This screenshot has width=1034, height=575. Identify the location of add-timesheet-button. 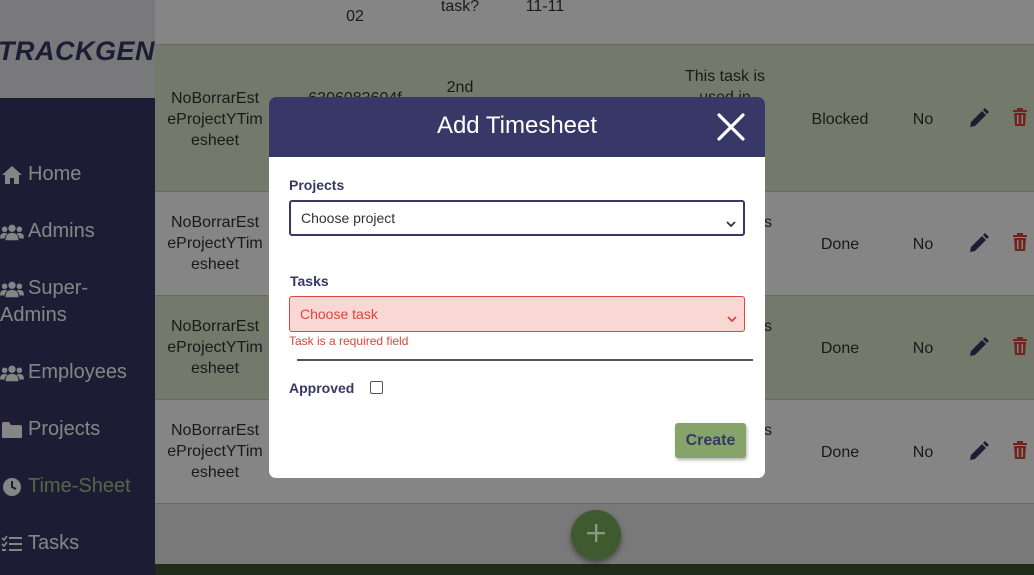
(596, 535).